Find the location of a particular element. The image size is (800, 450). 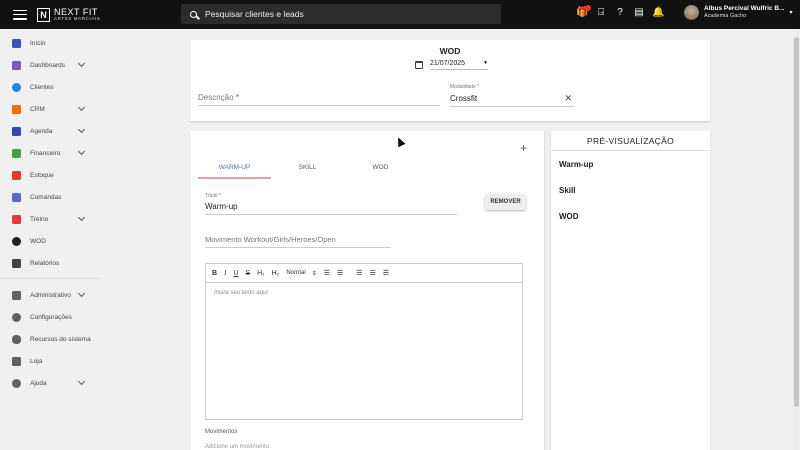

menu-icon is located at coordinates (20, 14).